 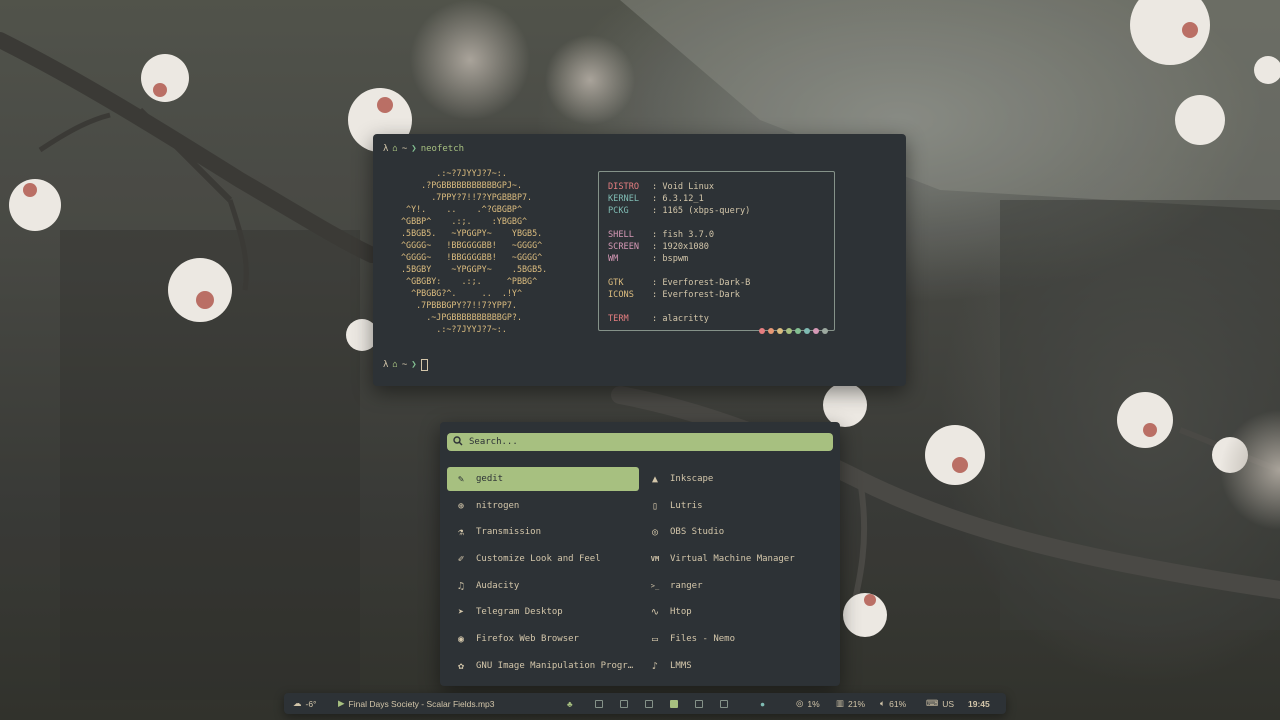 I want to click on info-value: : 1920x1080, so click(x=680, y=247).